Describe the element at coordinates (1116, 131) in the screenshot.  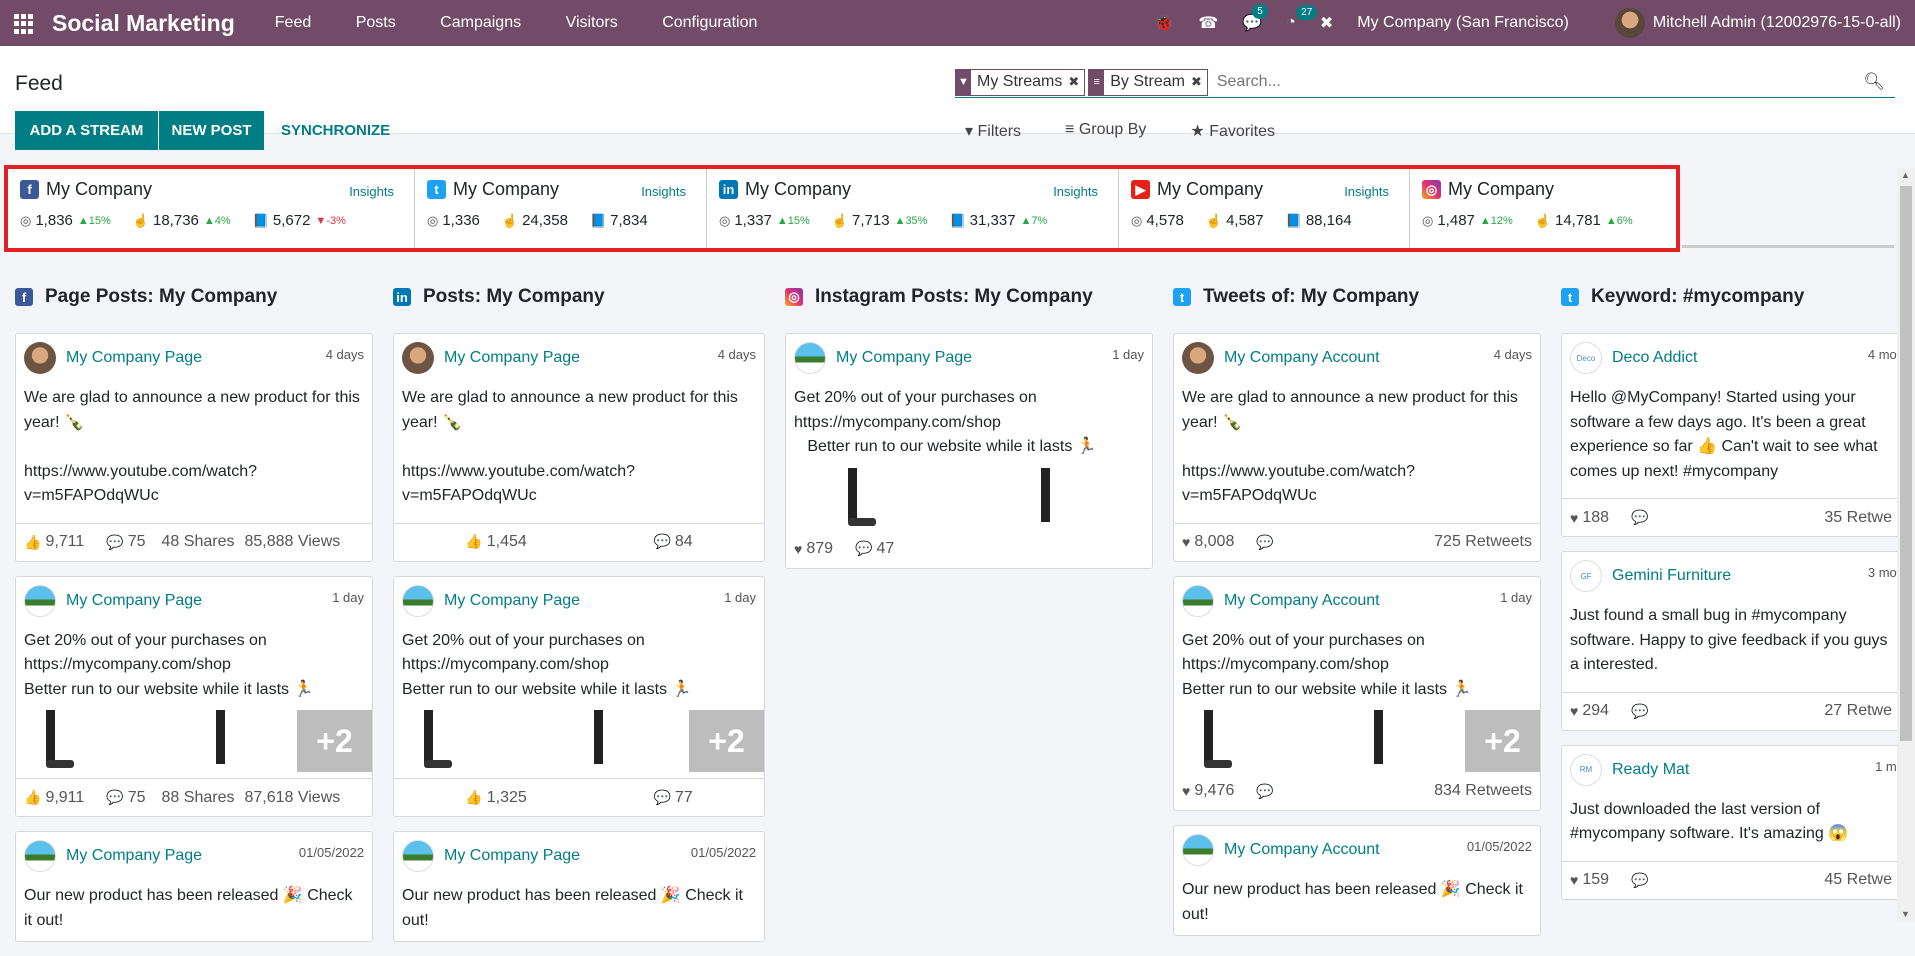
I see `group-by-button: ≡ Group By` at that location.